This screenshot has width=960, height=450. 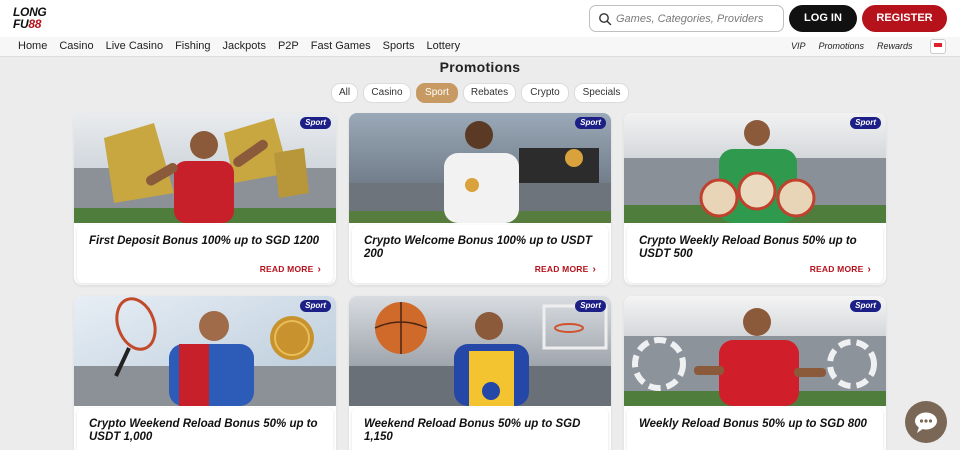 What do you see at coordinates (399, 46) in the screenshot?
I see `nav-item-sports: Sports` at bounding box center [399, 46].